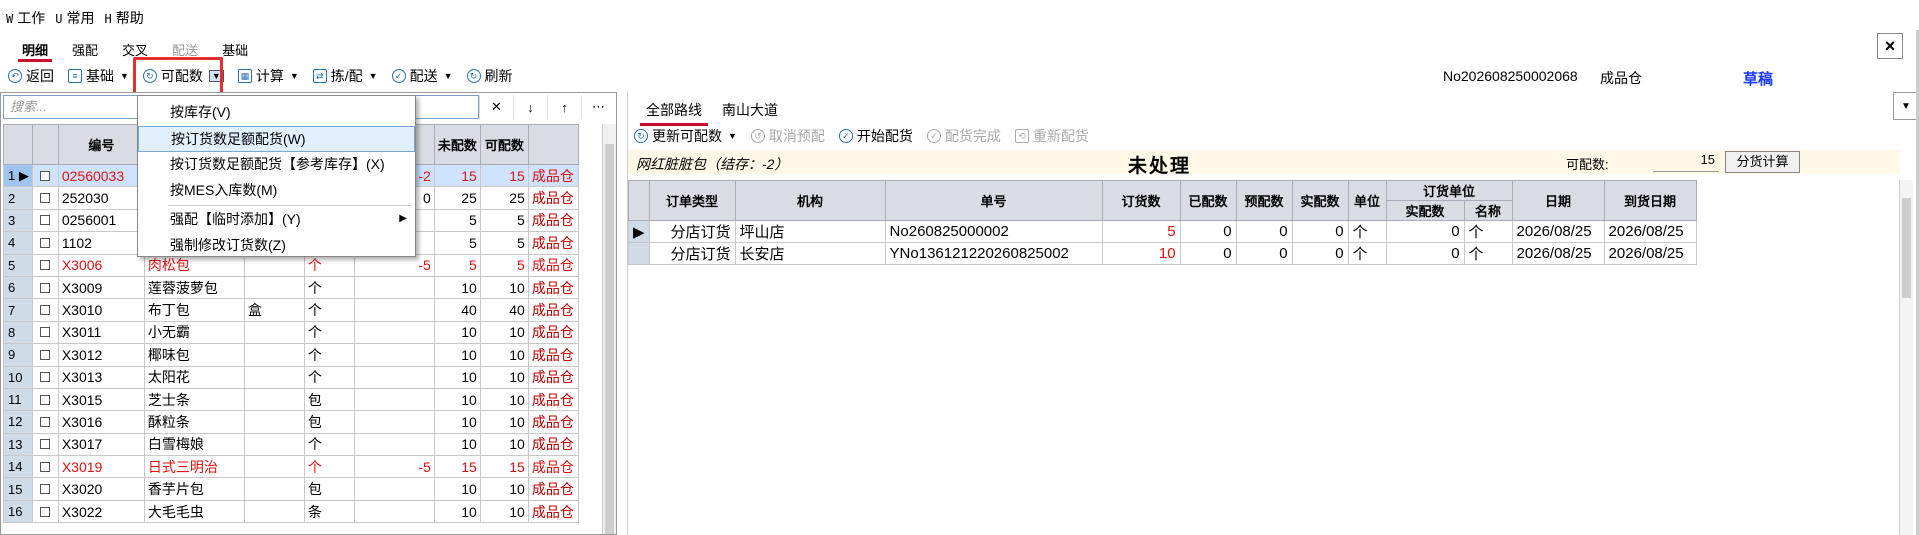 This screenshot has height=535, width=1919. What do you see at coordinates (1264, 200) in the screenshot?
I see `header-pre: 预配数` at bounding box center [1264, 200].